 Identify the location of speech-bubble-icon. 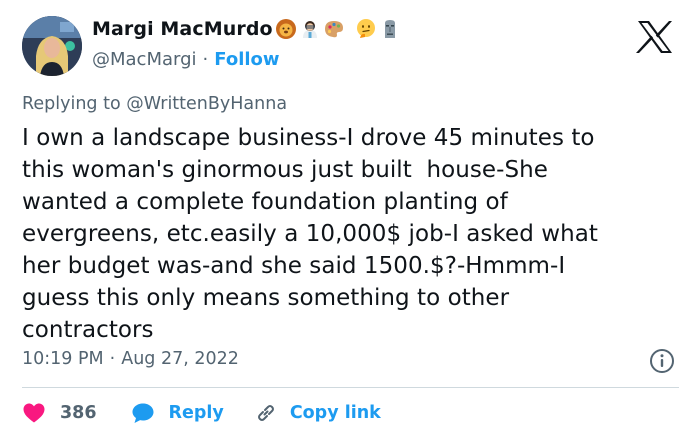
(143, 413).